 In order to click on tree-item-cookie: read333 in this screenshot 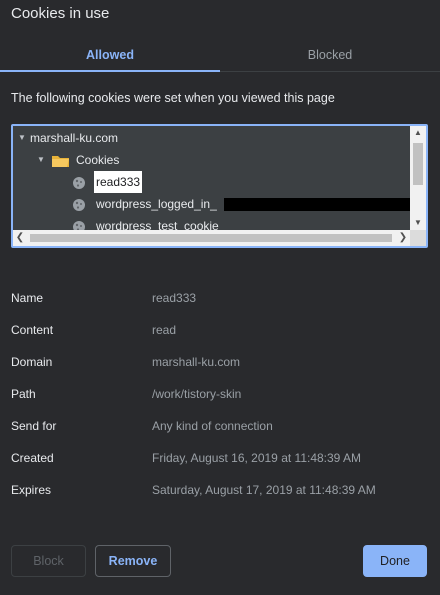, I will do `click(211, 182)`.